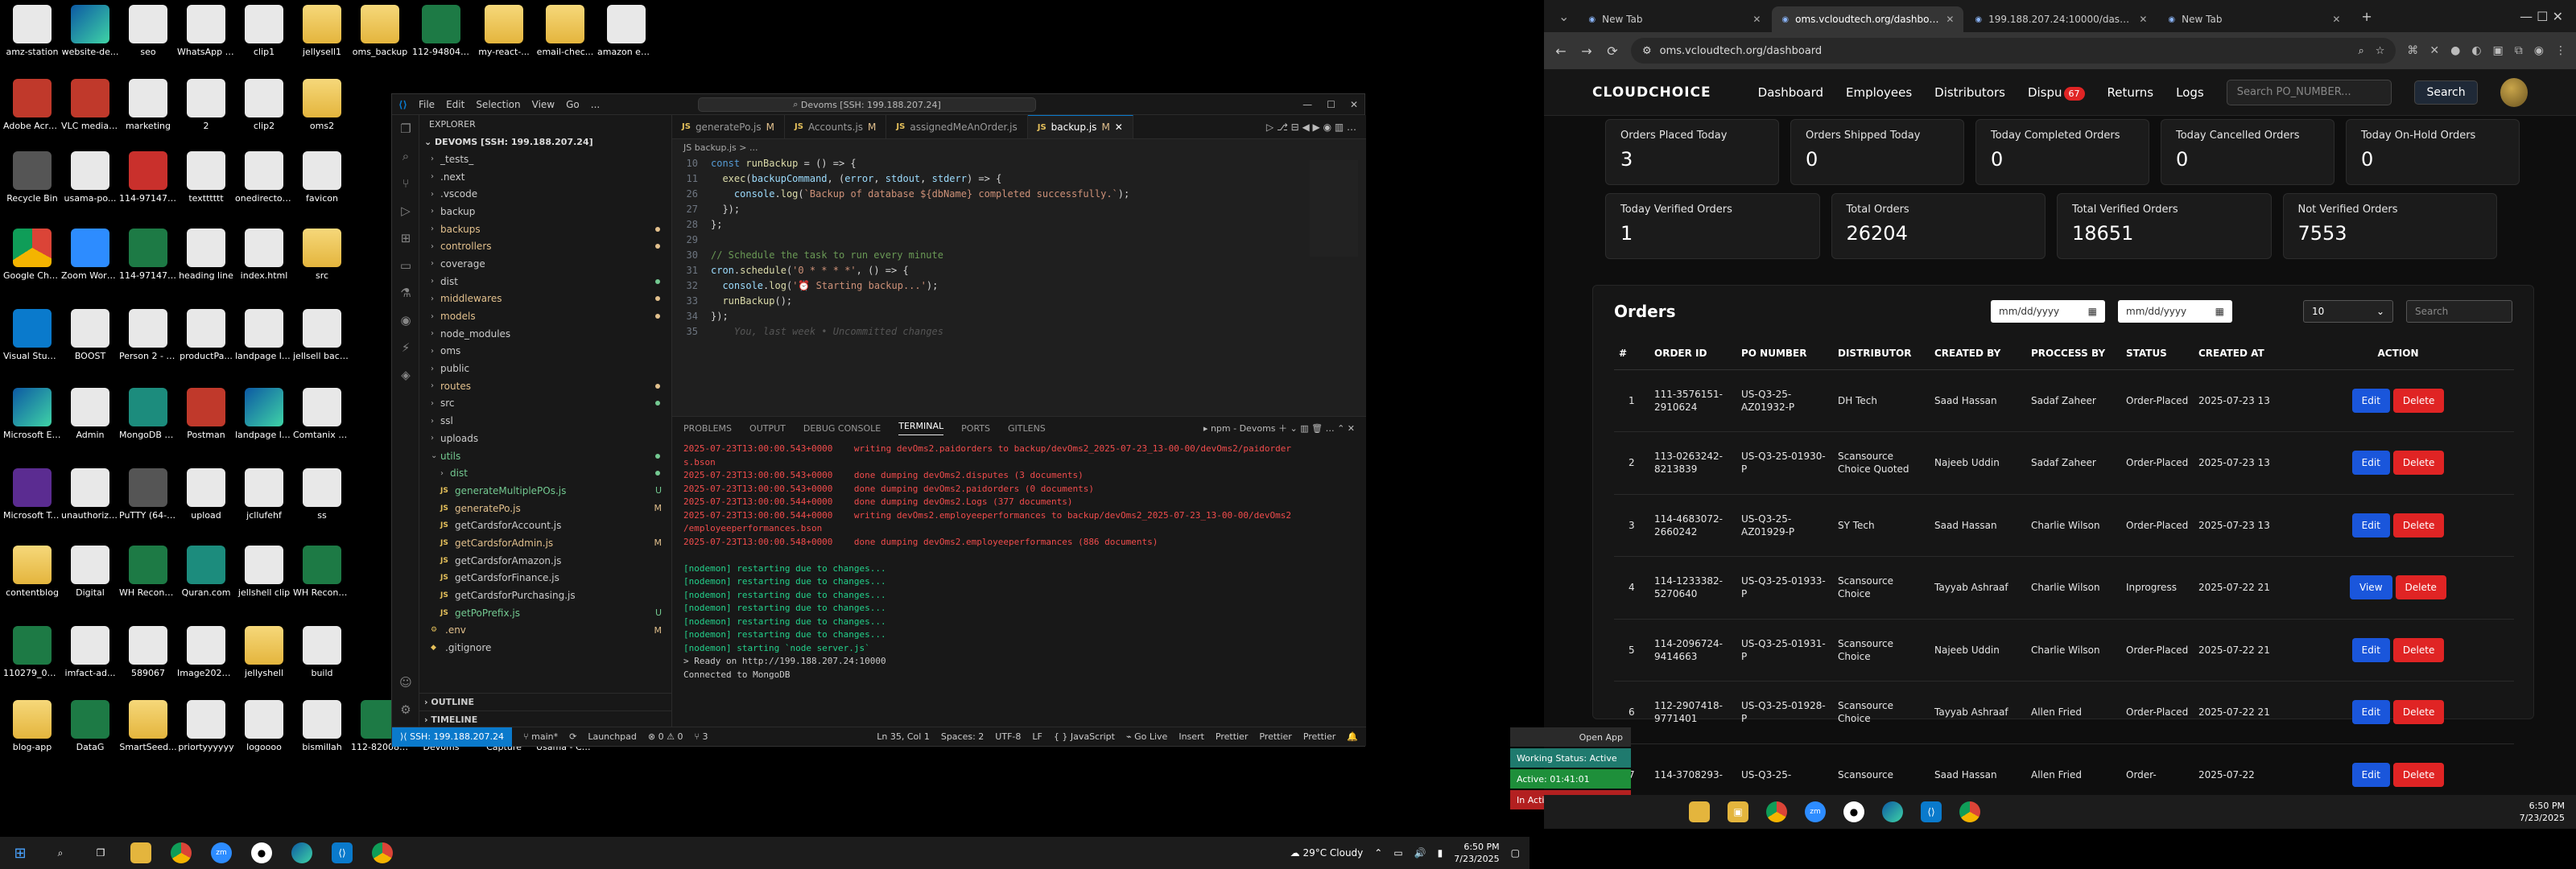 The image size is (2576, 869). What do you see at coordinates (452, 737) in the screenshot?
I see `remote-indicator: ⟩⟨ SSH: 199.188.207.24` at bounding box center [452, 737].